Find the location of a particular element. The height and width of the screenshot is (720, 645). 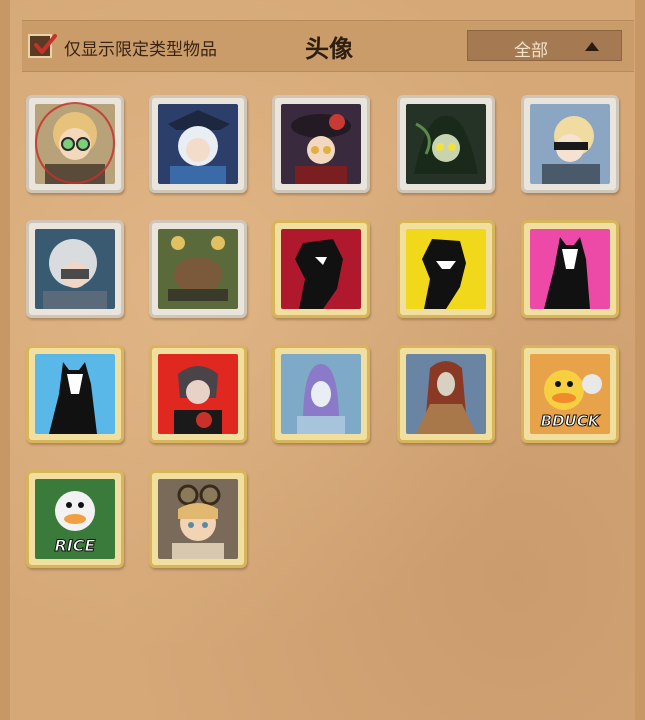

avatar-duck-rice-icon: RICE is located at coordinates (75, 519).